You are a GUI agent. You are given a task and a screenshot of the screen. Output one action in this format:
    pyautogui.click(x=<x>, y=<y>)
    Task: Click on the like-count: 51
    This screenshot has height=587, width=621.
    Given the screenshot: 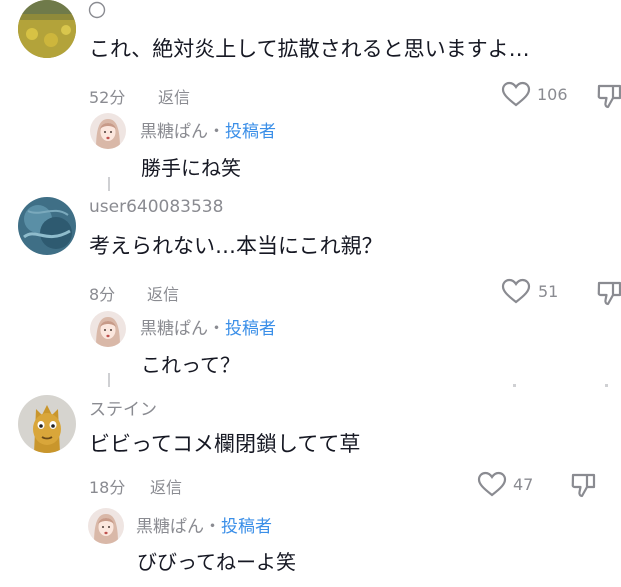 What is the action you would take?
    pyautogui.click(x=548, y=291)
    